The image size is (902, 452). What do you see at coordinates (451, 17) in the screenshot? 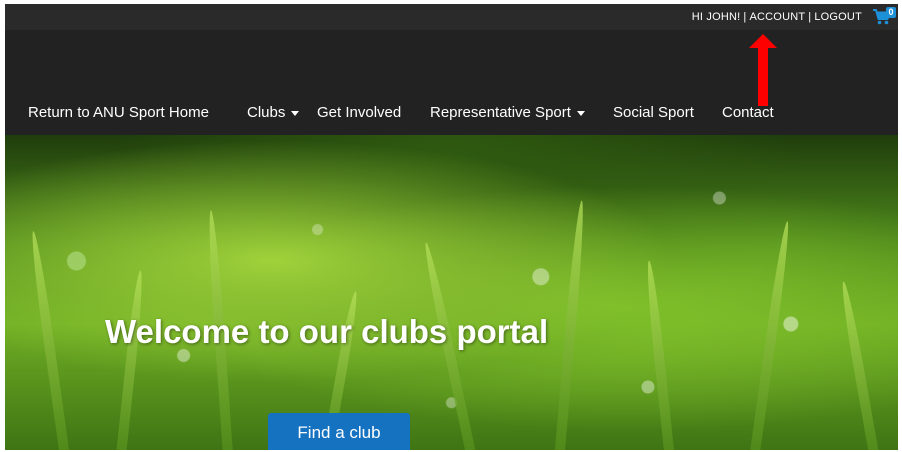
I see `account-bar: HI JOHN! | ACCOUNT | LOGOUT 0` at bounding box center [451, 17].